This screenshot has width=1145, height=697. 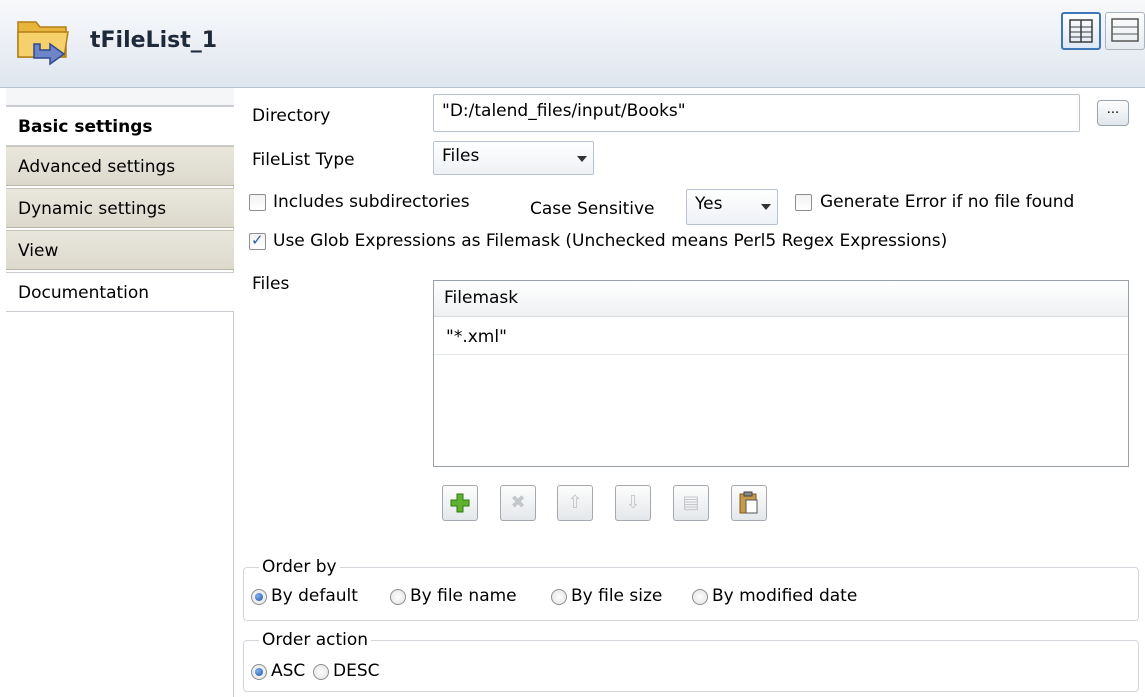 I want to click on filelist-type-label: FileList Type, so click(x=303, y=160).